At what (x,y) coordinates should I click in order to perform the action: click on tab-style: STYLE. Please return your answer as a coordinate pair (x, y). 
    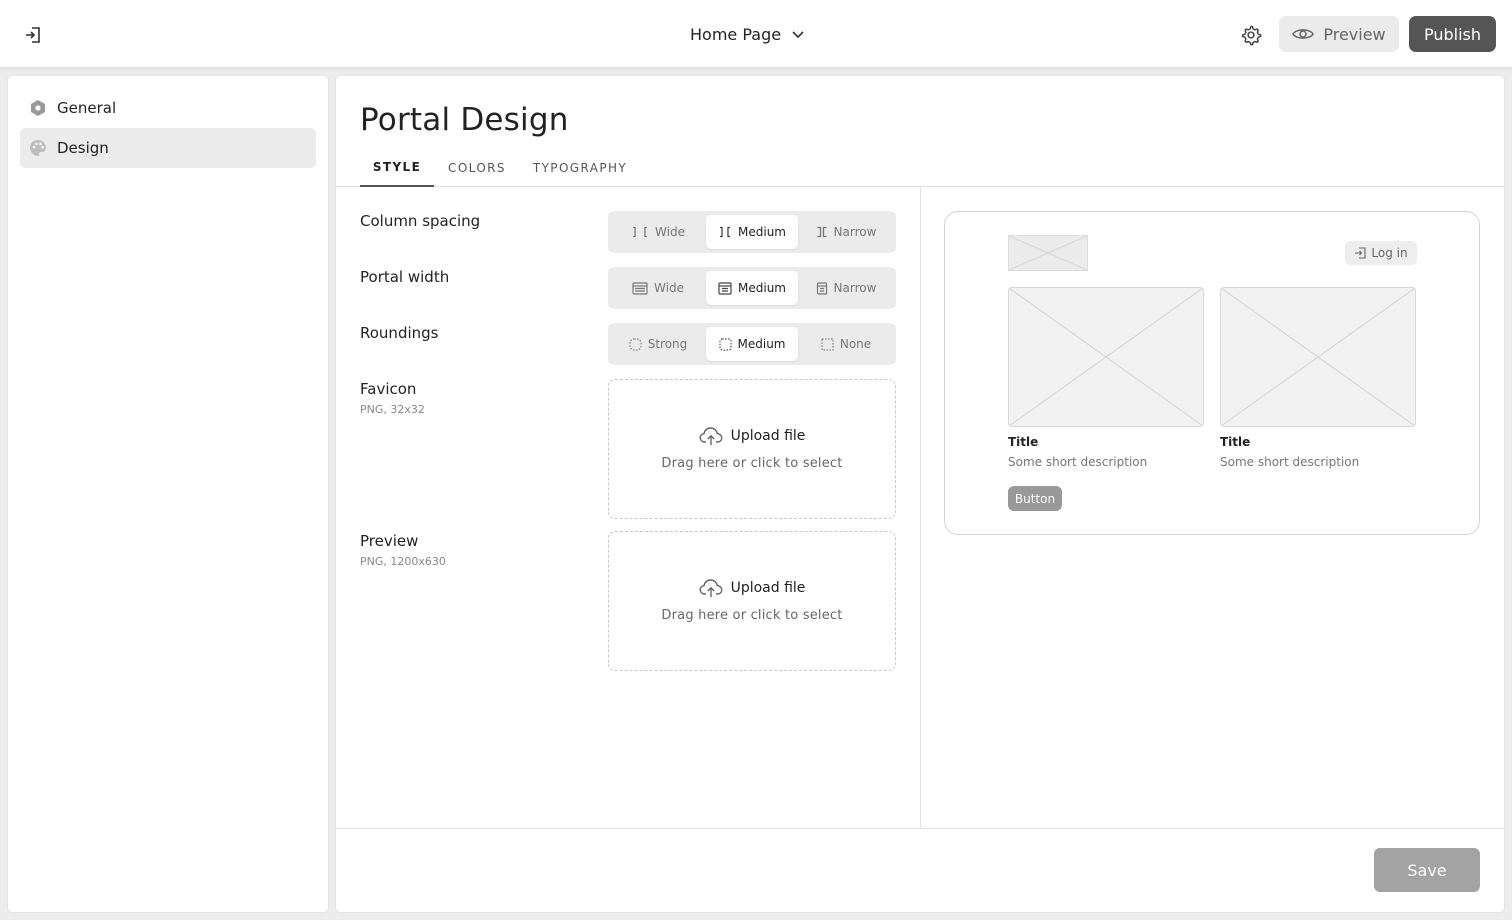
    Looking at the image, I should click on (397, 167).